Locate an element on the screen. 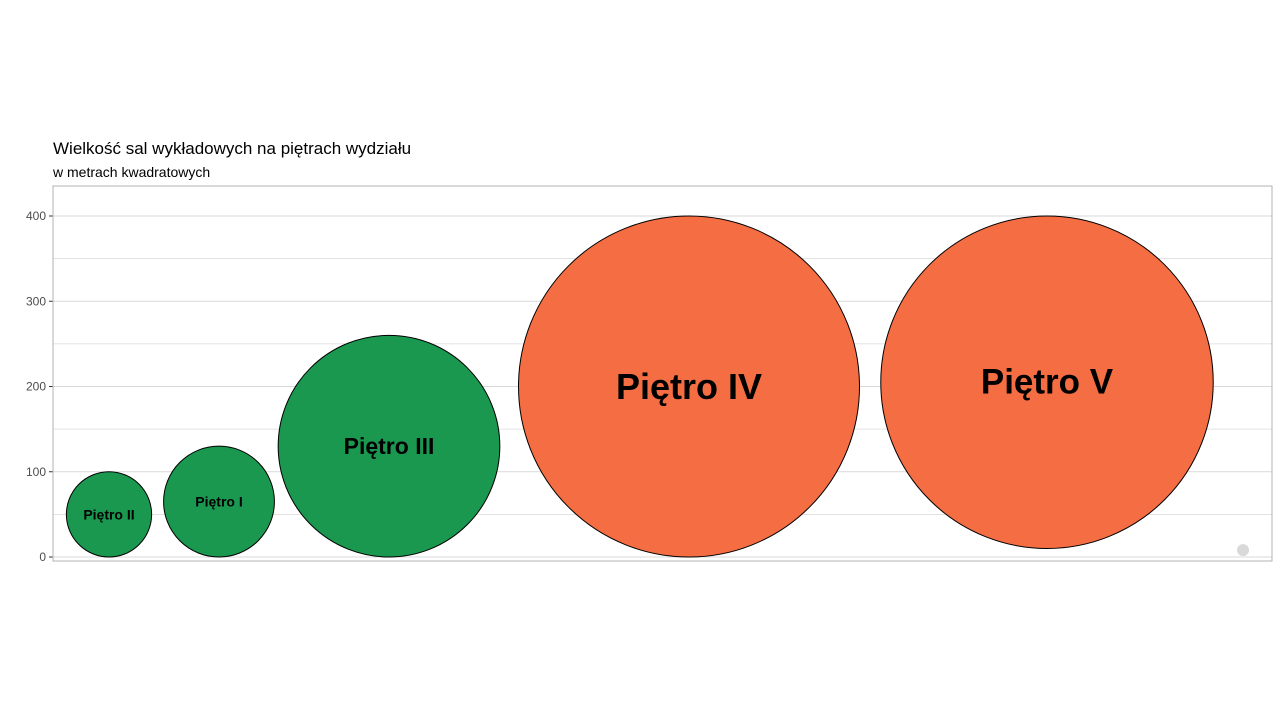 Image resolution: width=1280 pixels, height=720 pixels. bubble-label: Piętro III is located at coordinates (389, 446).